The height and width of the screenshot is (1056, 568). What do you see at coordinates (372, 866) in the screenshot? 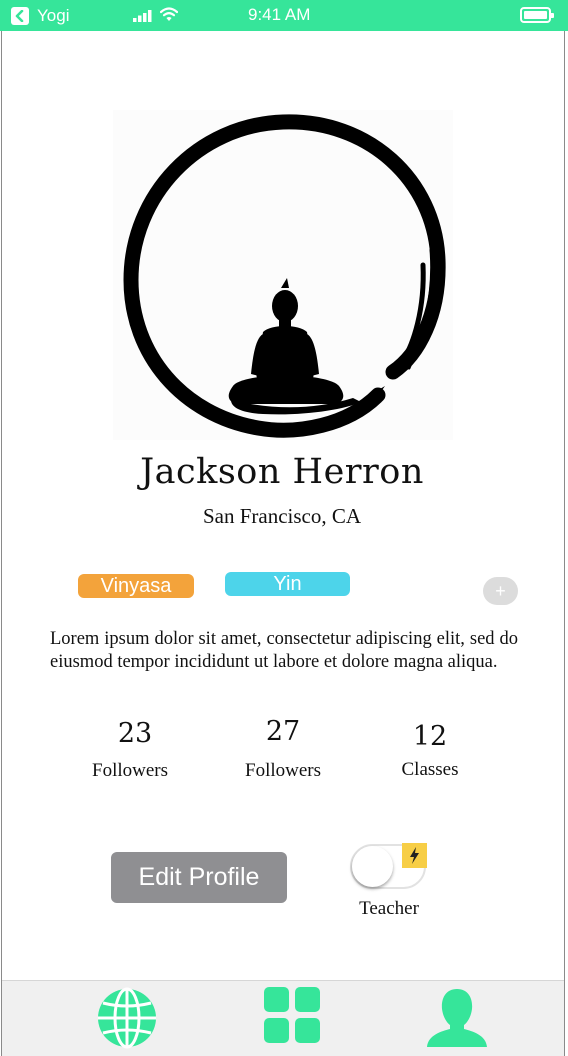
I see `toggle-knob` at bounding box center [372, 866].